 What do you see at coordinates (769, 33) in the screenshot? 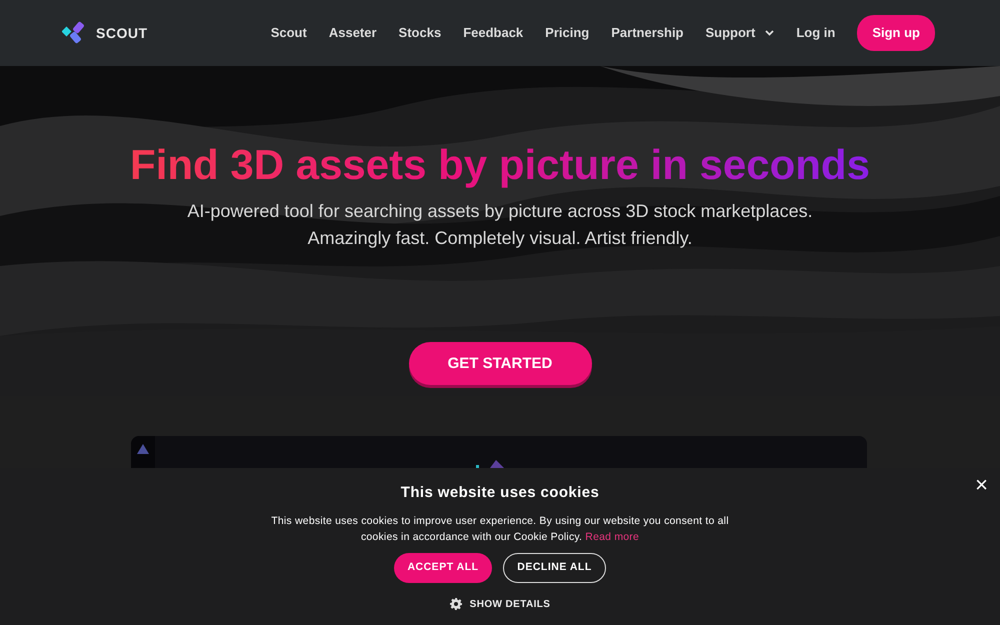
I see `caret-icon` at bounding box center [769, 33].